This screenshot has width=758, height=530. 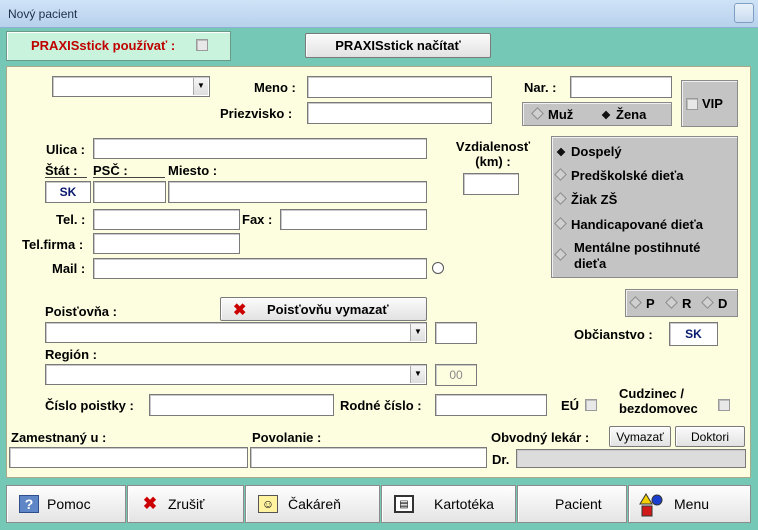 I want to click on poistovna-clear-button: ✖ Poisťovňu vymazať, so click(x=323, y=309).